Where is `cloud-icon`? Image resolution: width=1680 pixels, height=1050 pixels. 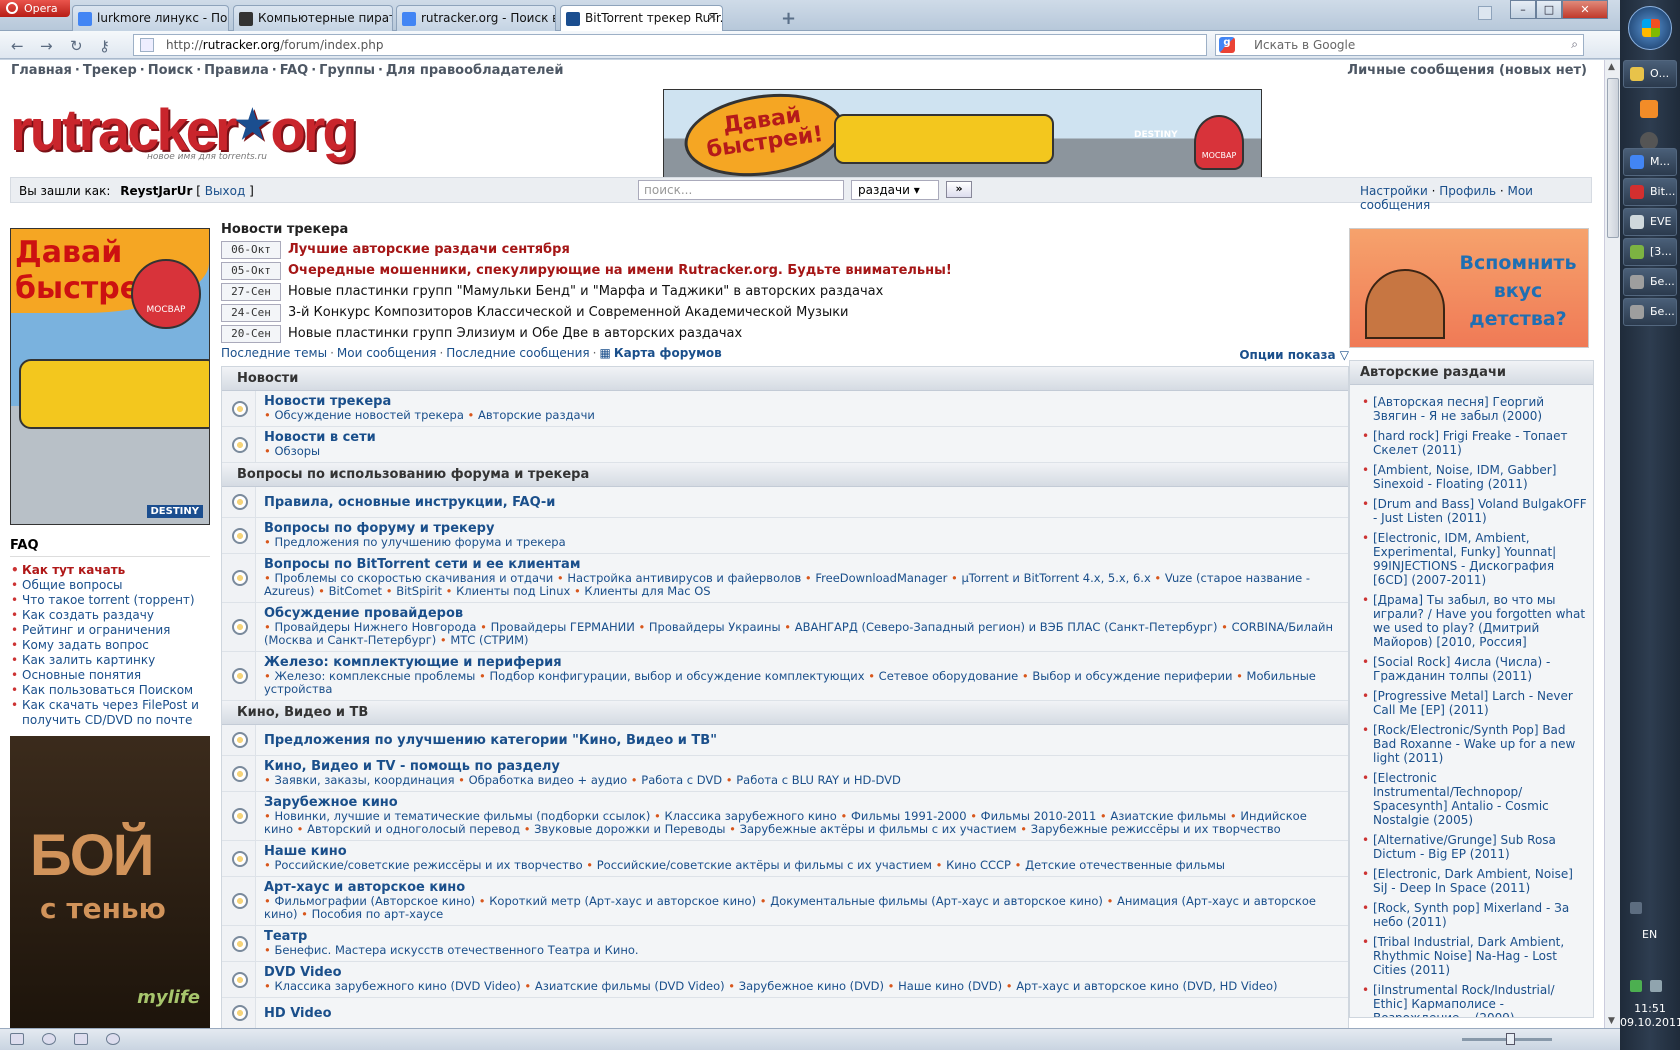 cloud-icon is located at coordinates (49, 1039).